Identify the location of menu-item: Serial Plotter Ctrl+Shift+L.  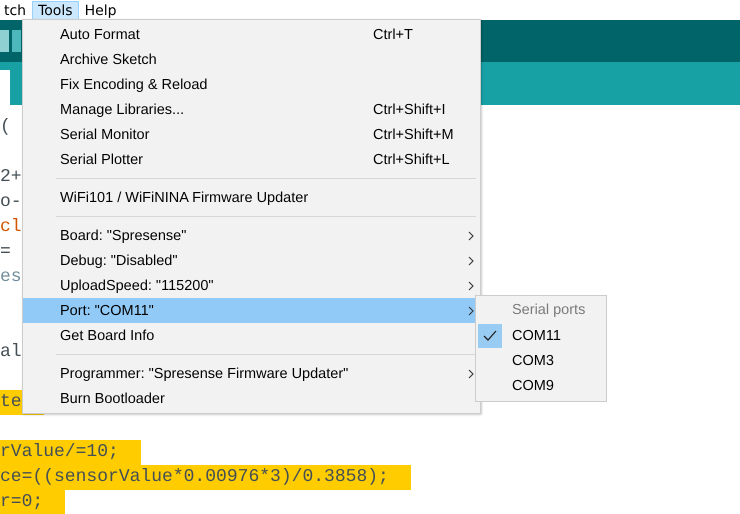
(251, 159).